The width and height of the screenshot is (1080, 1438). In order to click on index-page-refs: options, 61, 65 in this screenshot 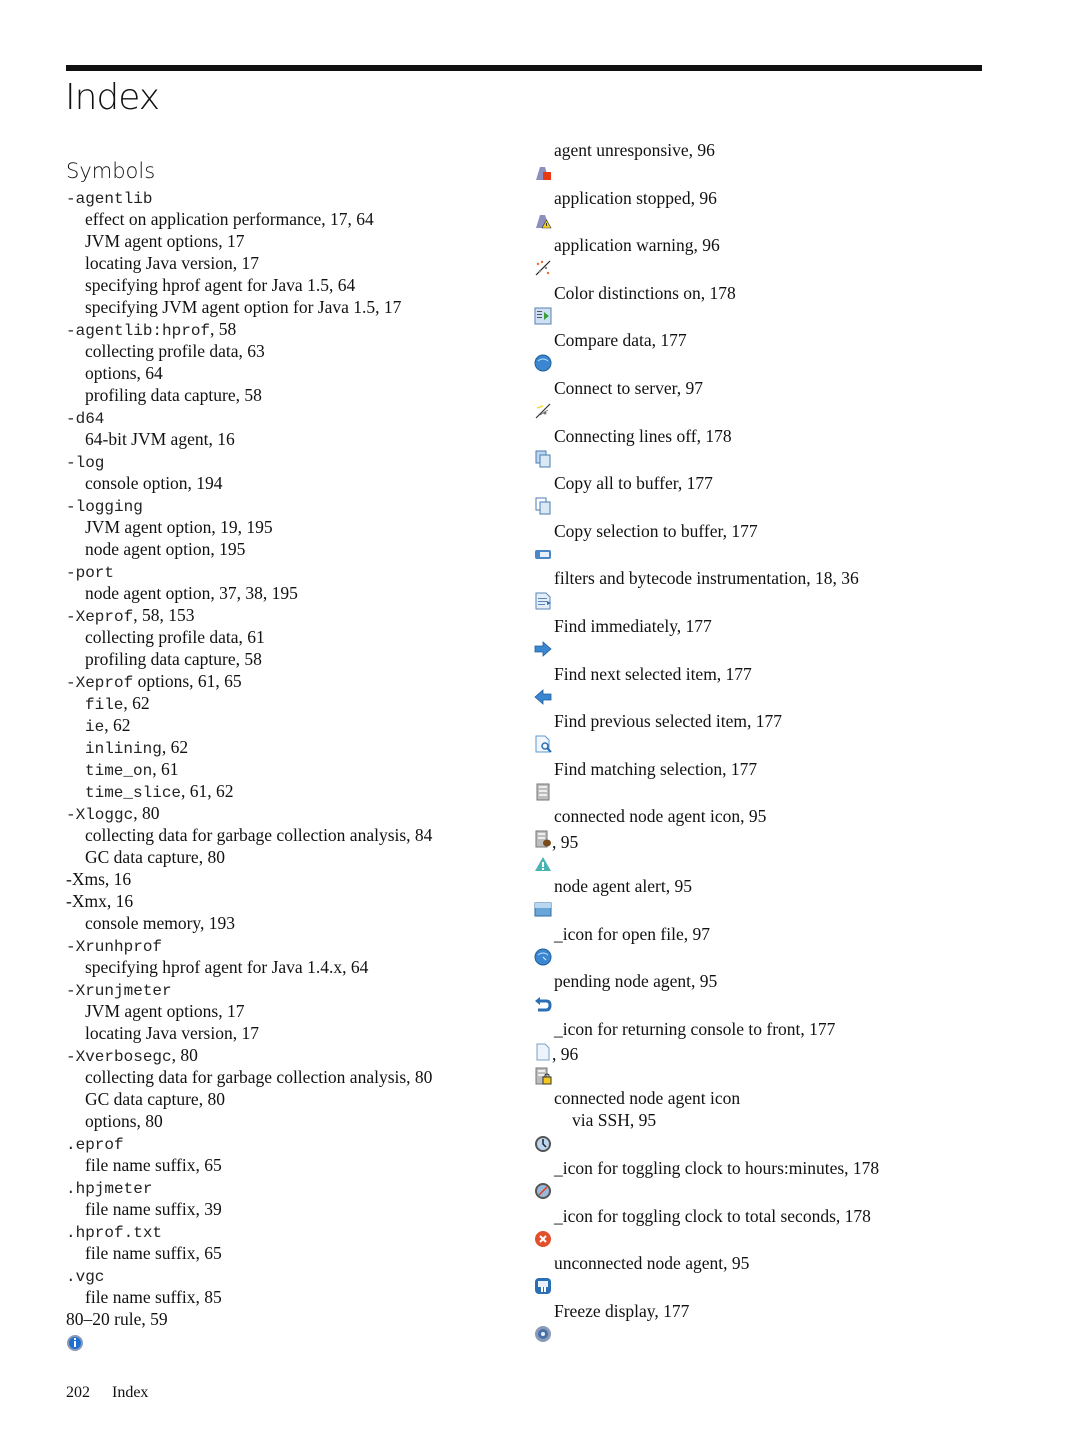, I will do `click(187, 681)`.